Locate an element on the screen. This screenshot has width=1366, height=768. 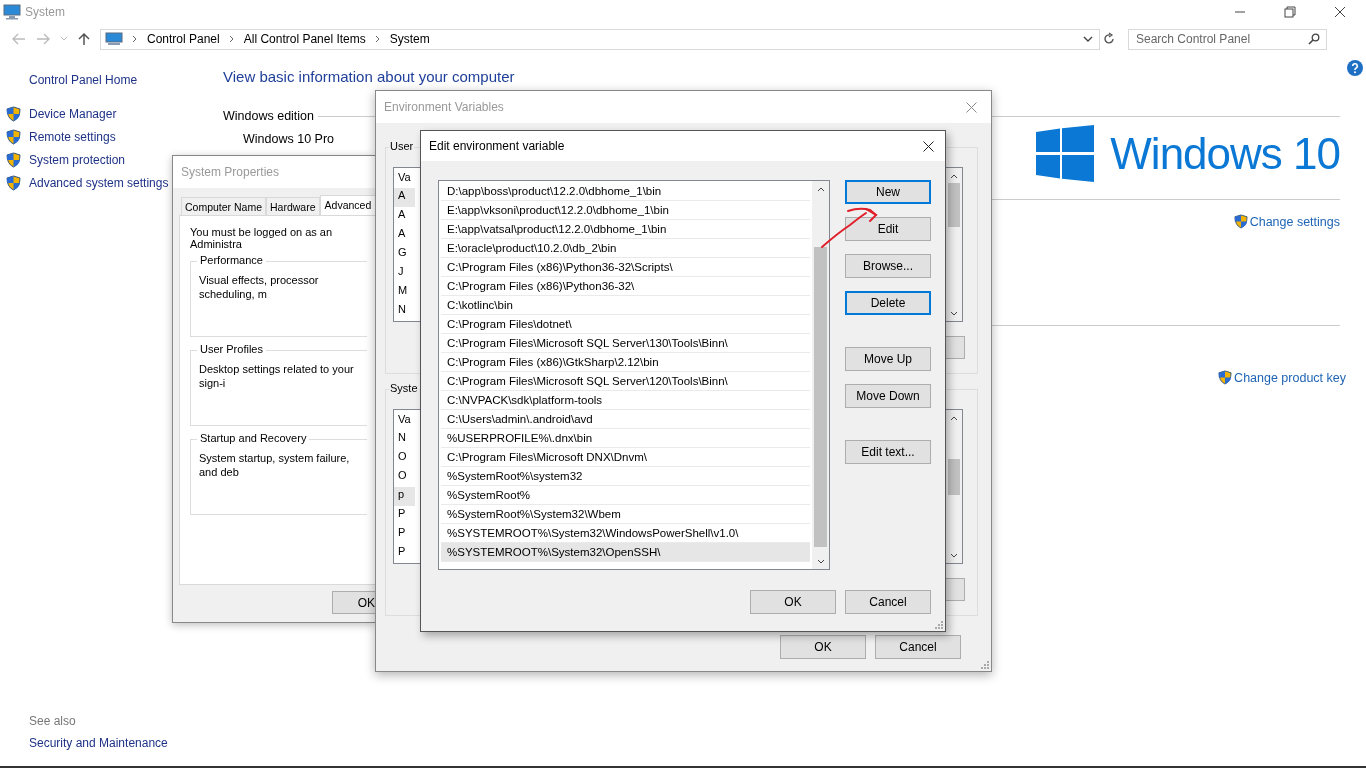
path-entry: C:\NVPACK\sdk\platform-tools is located at coordinates (625, 400).